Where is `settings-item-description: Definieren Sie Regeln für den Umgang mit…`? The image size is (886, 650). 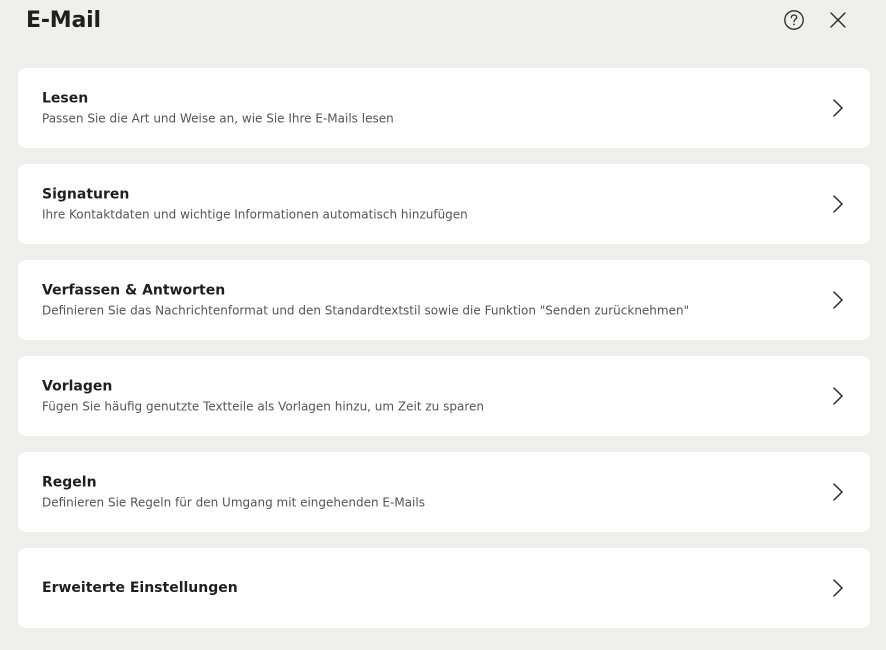 settings-item-description: Definieren Sie Regeln für den Umgang mit… is located at coordinates (233, 502).